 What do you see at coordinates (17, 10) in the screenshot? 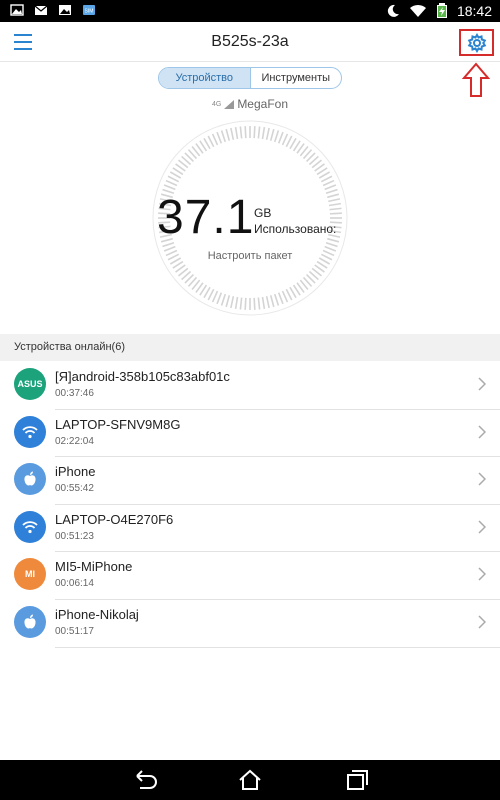
I see `gallery-icon` at bounding box center [17, 10].